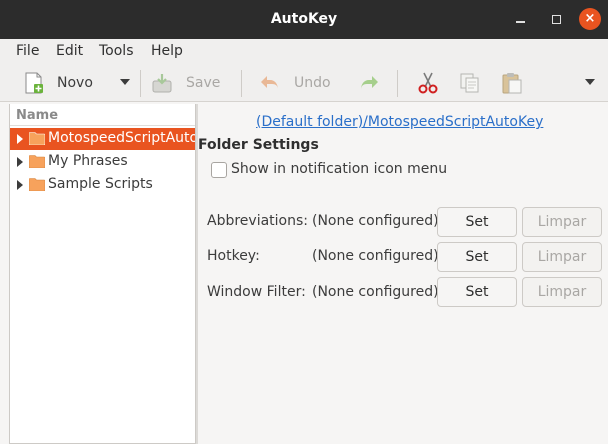 The width and height of the screenshot is (608, 444). What do you see at coordinates (257, 221) in the screenshot?
I see `abbreviations-label: Abbreviations:` at bounding box center [257, 221].